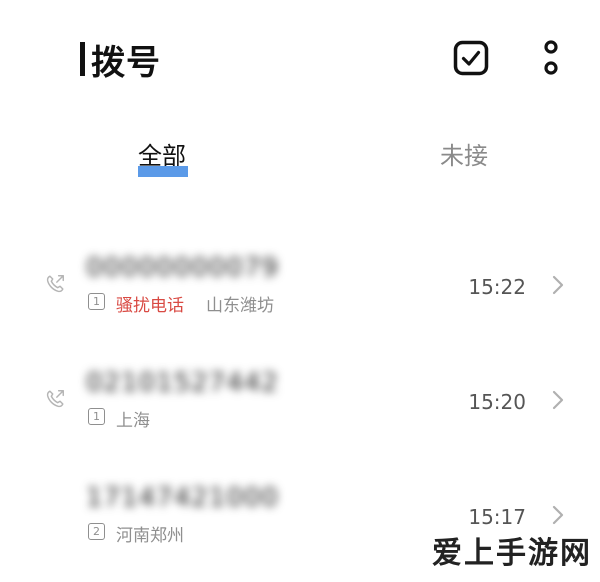 This screenshot has height=582, width=600. What do you see at coordinates (126, 62) in the screenshot?
I see `page-title-text: 拨号` at bounding box center [126, 62].